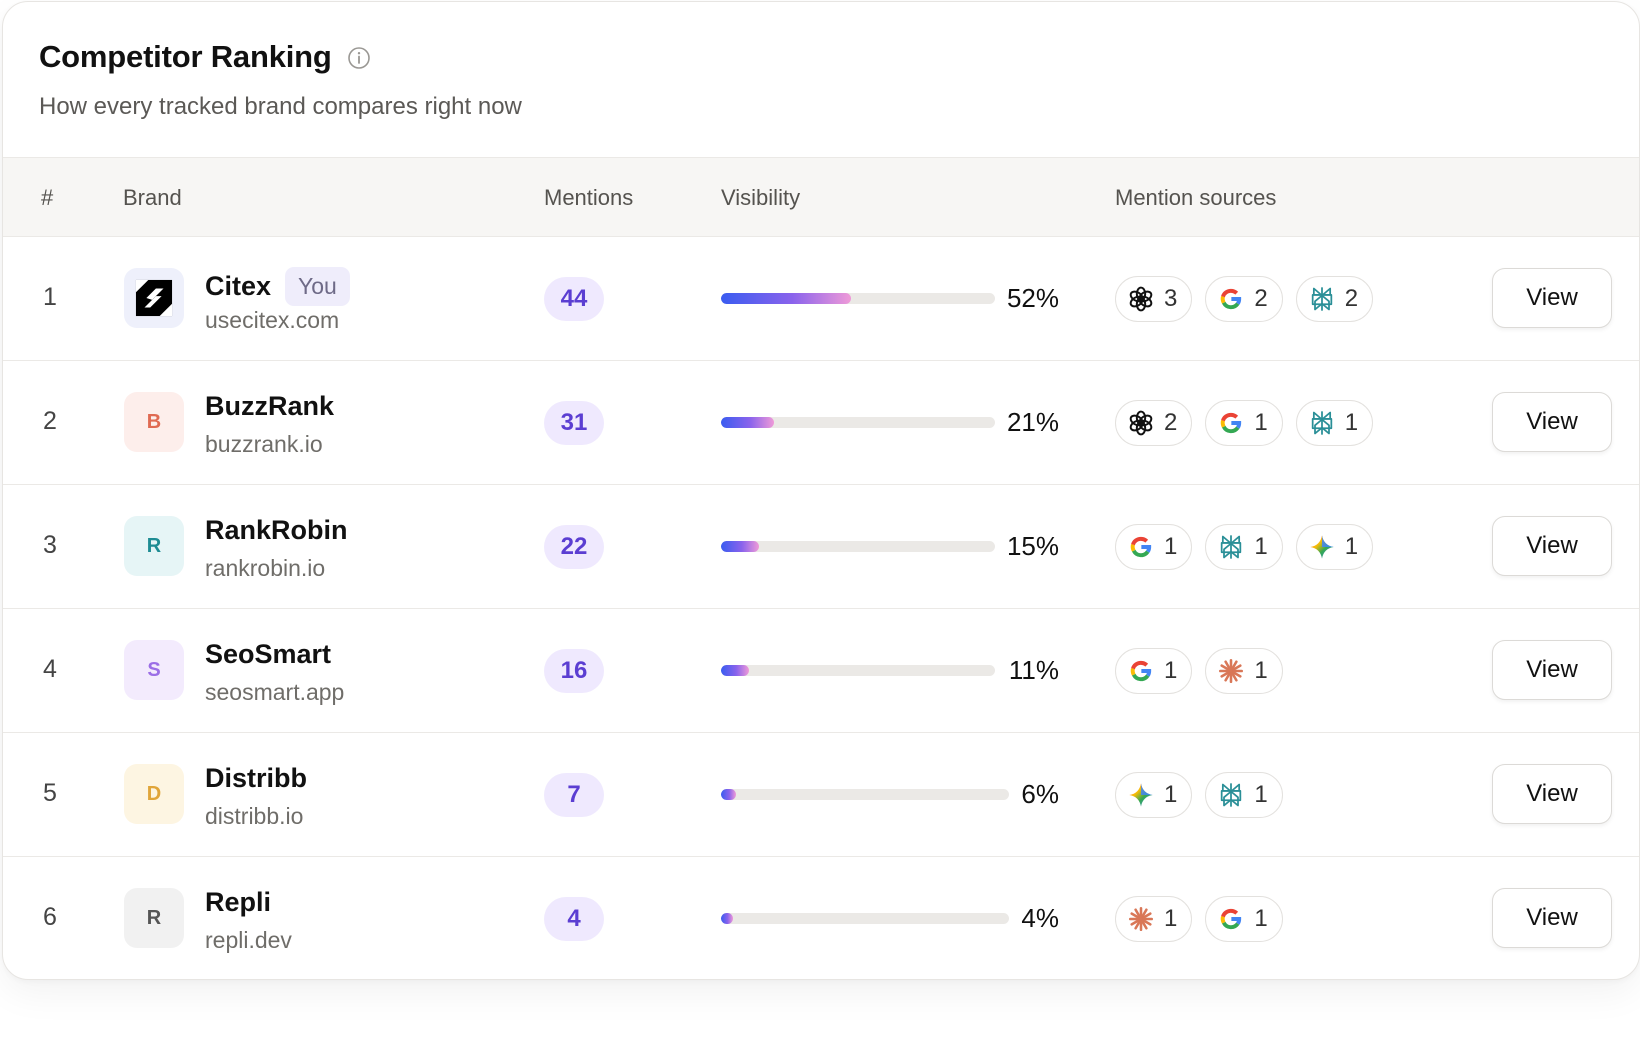 This screenshot has height=1047, width=1640. What do you see at coordinates (50, 669) in the screenshot?
I see `rank-number: 4` at bounding box center [50, 669].